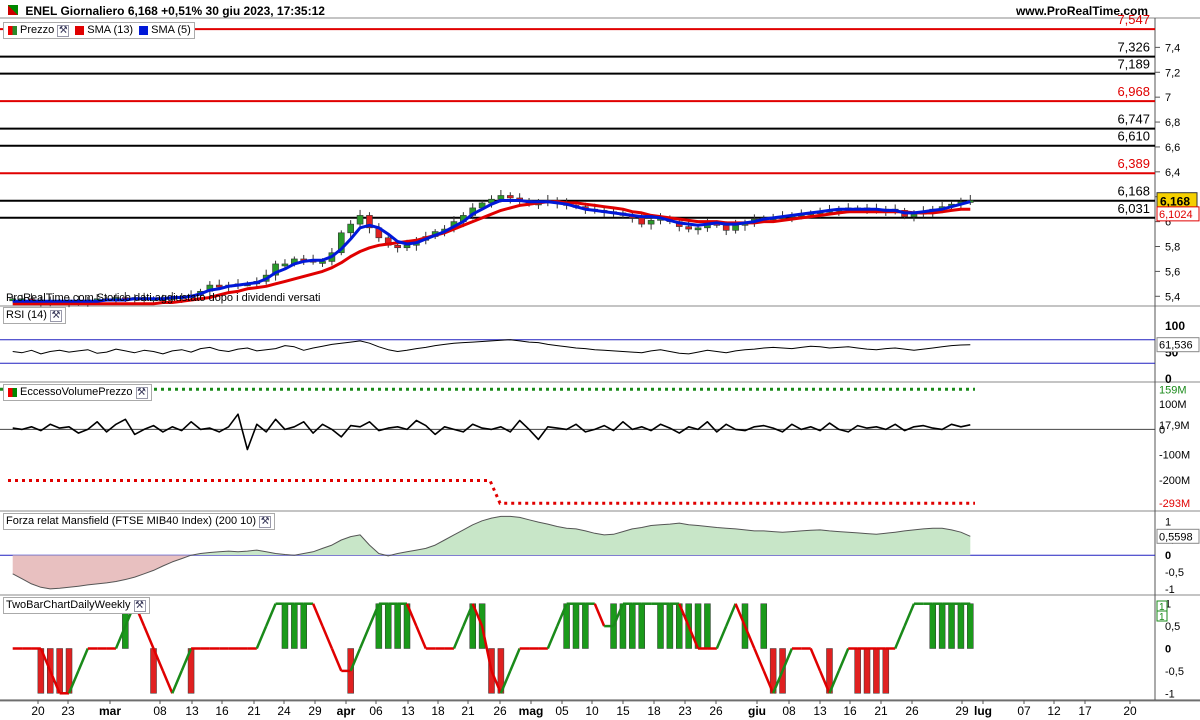  What do you see at coordinates (1172, 272) in the screenshot?
I see `price-tick-label: 5,6` at bounding box center [1172, 272].